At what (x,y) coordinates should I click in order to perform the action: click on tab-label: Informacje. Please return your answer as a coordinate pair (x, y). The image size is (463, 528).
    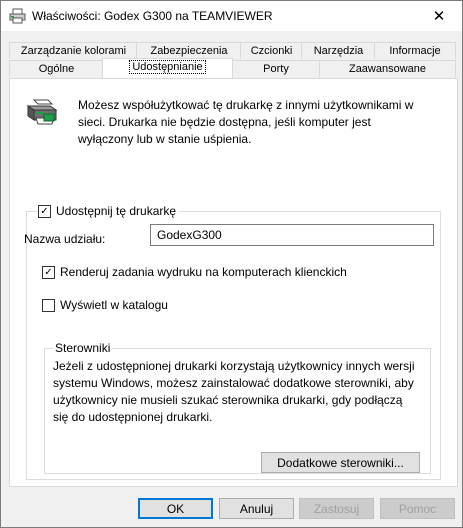
    Looking at the image, I should click on (415, 51).